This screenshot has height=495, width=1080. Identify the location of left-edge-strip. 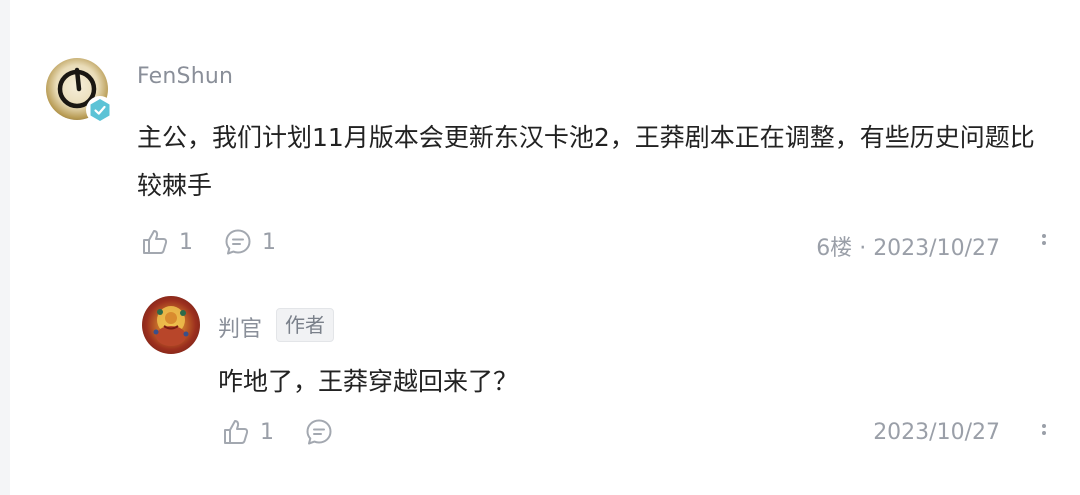
(5, 247).